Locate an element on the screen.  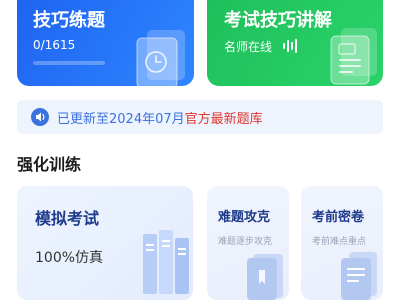
speaker-icon is located at coordinates (40, 117).